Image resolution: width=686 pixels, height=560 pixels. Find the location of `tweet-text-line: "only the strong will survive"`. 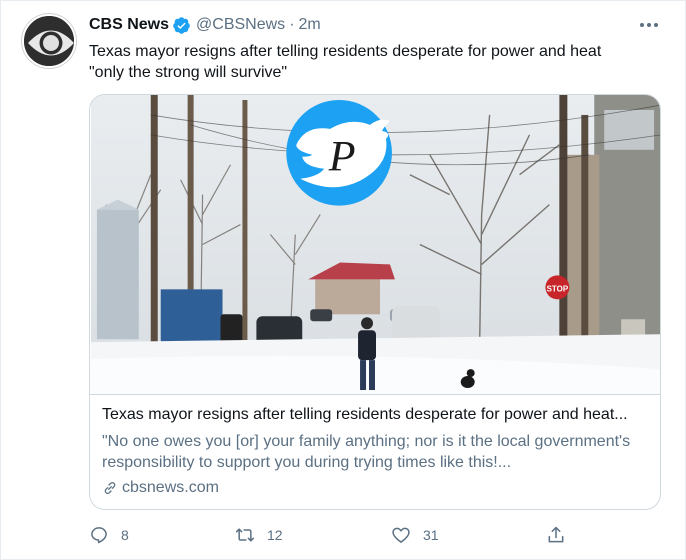

tweet-text-line: "only the strong will survive" is located at coordinates (188, 72).